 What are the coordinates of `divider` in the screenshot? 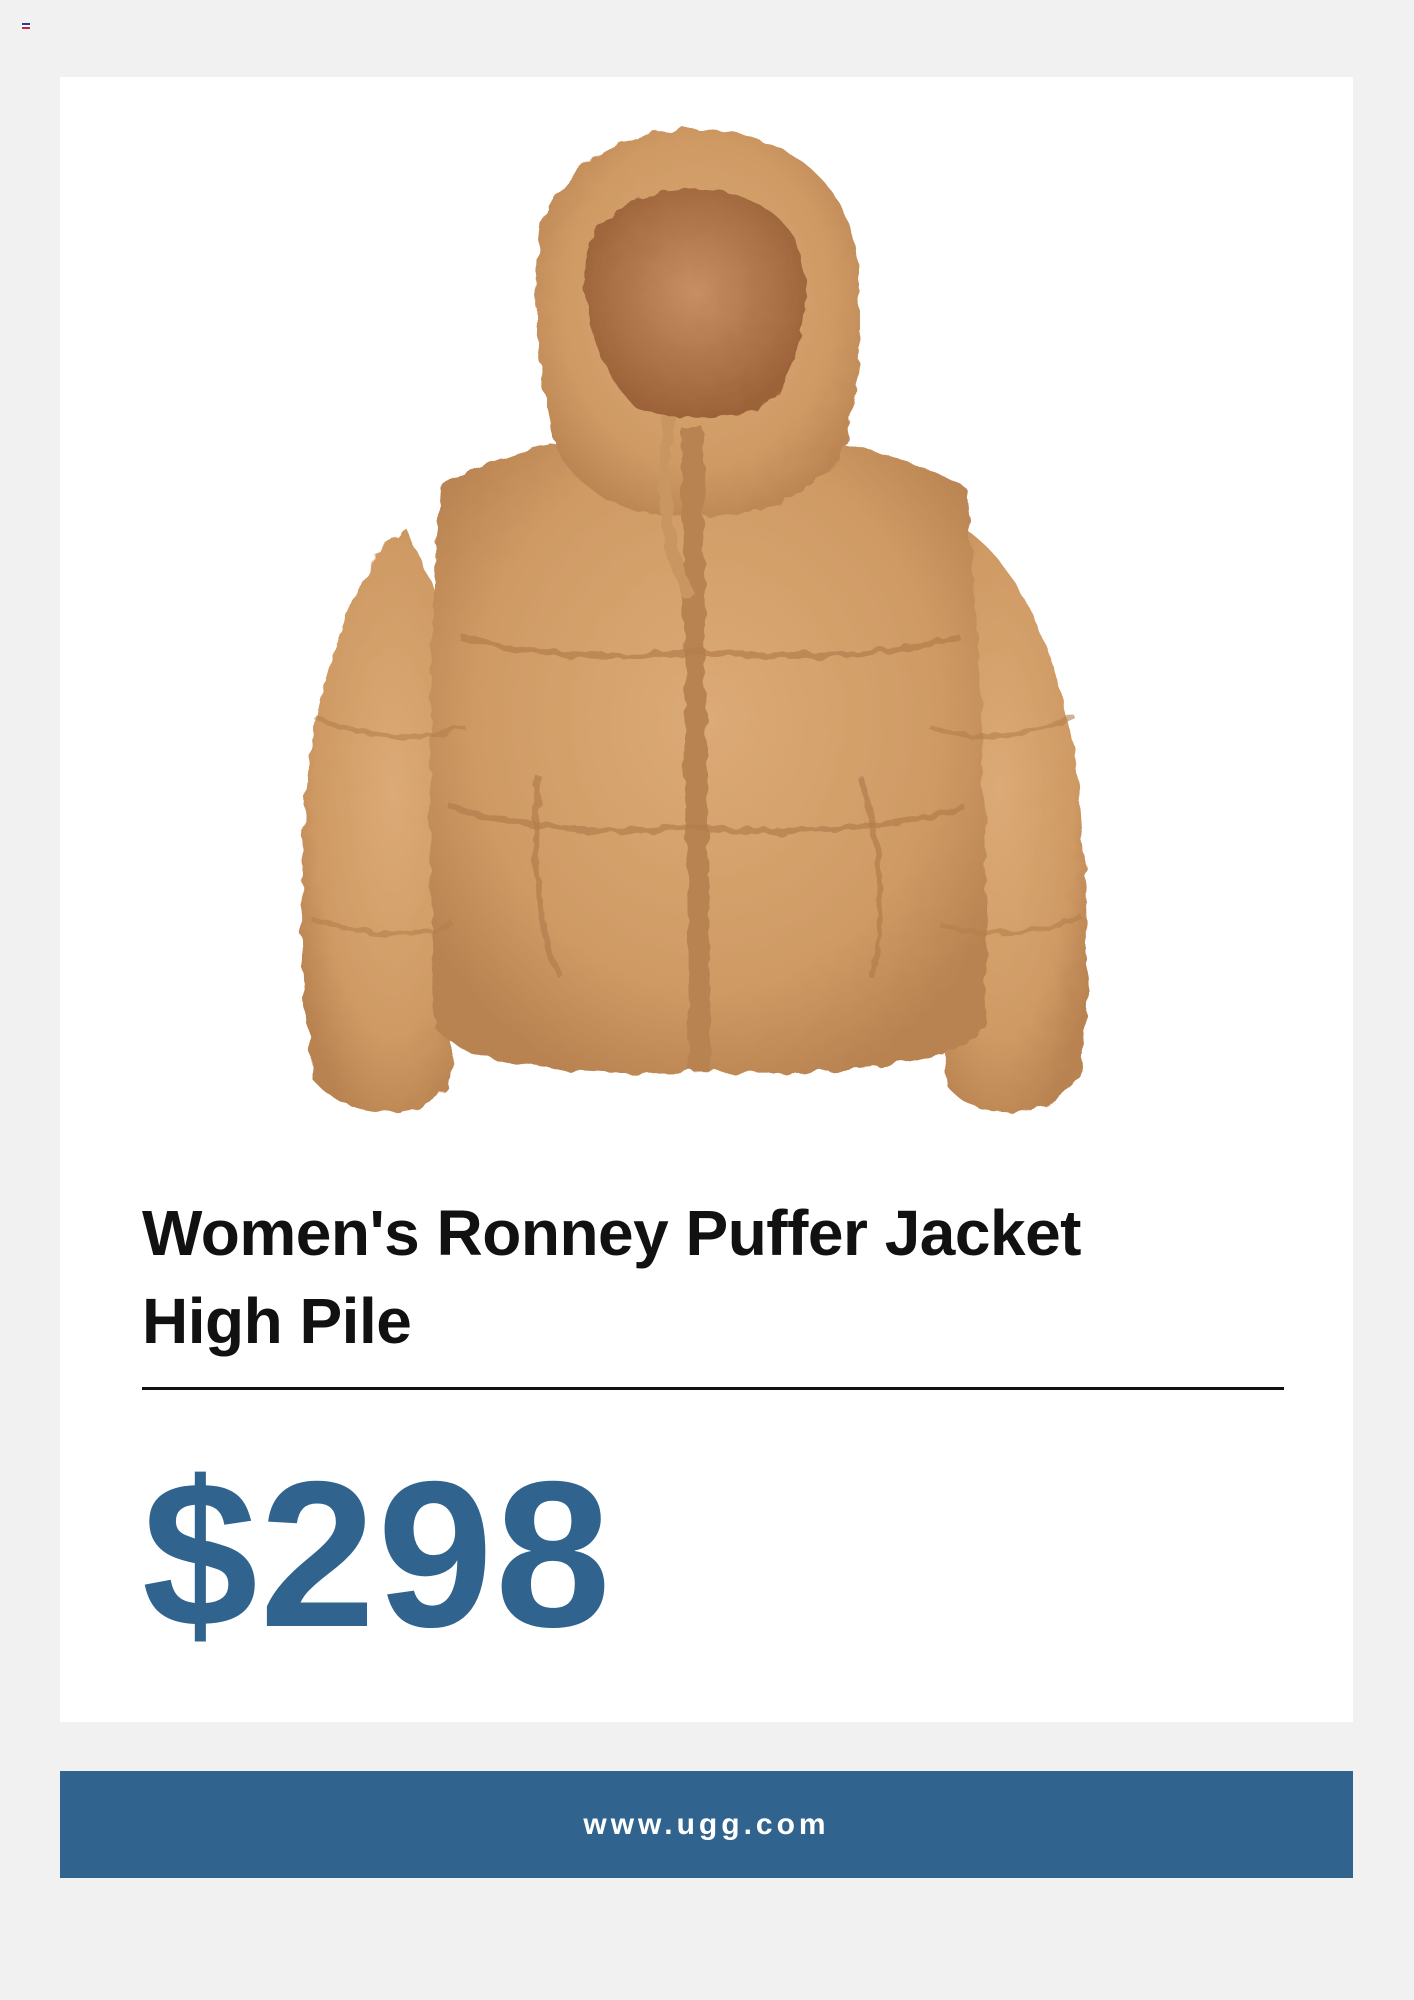 It's located at (713, 1388).